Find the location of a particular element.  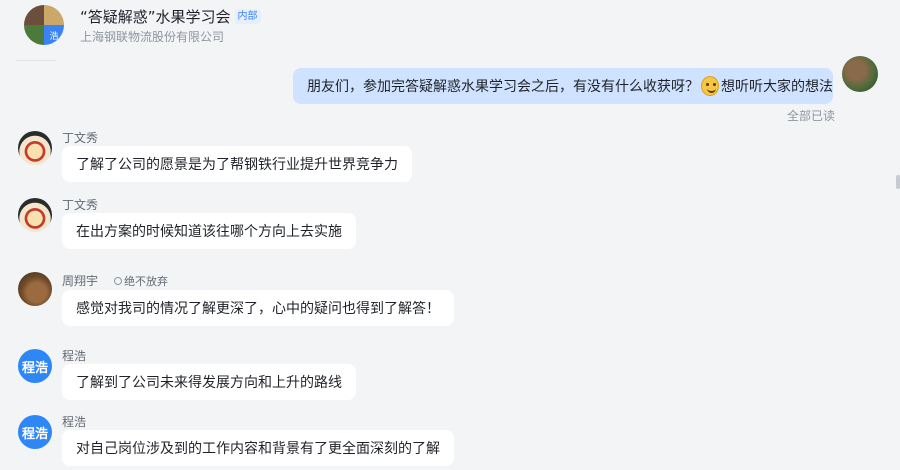

status-label: 绝不放弃 is located at coordinates (146, 281).